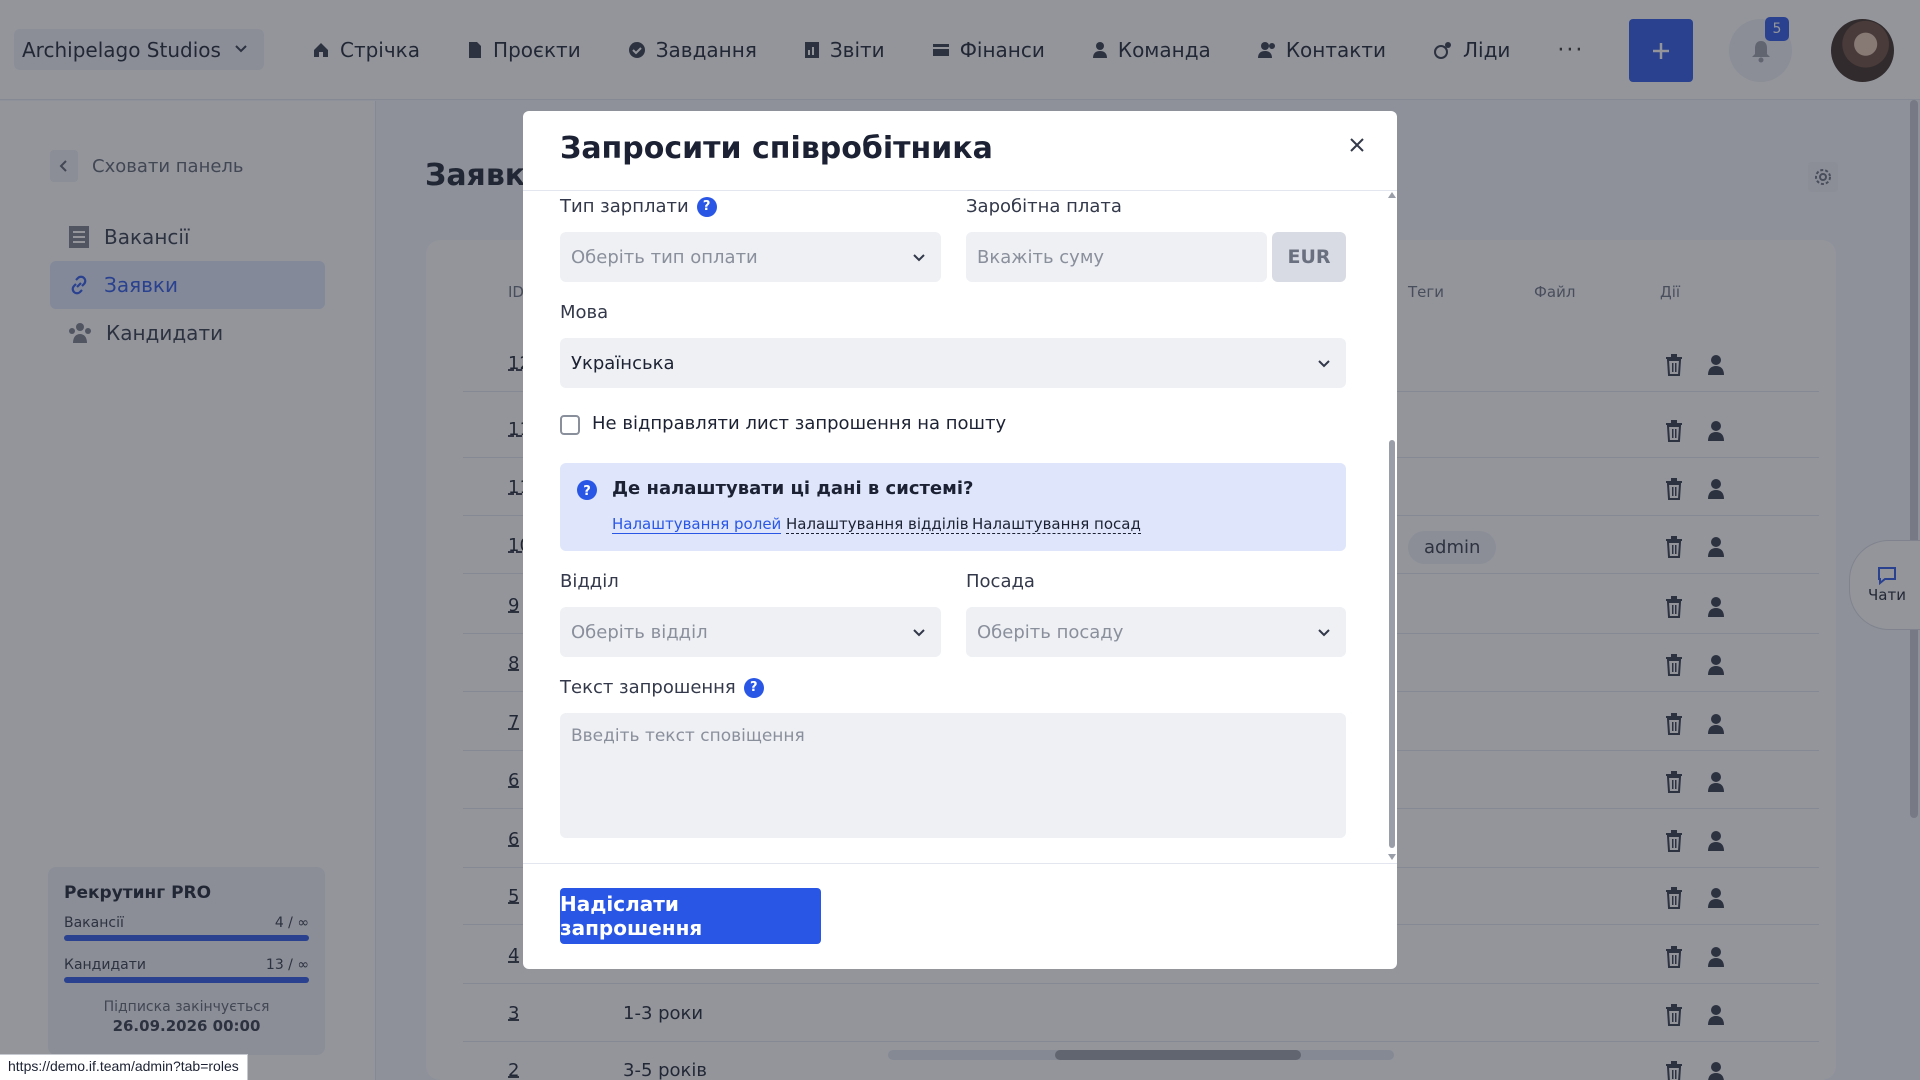  What do you see at coordinates (1392, 195) in the screenshot?
I see `scroll-up-arrow-icon` at bounding box center [1392, 195].